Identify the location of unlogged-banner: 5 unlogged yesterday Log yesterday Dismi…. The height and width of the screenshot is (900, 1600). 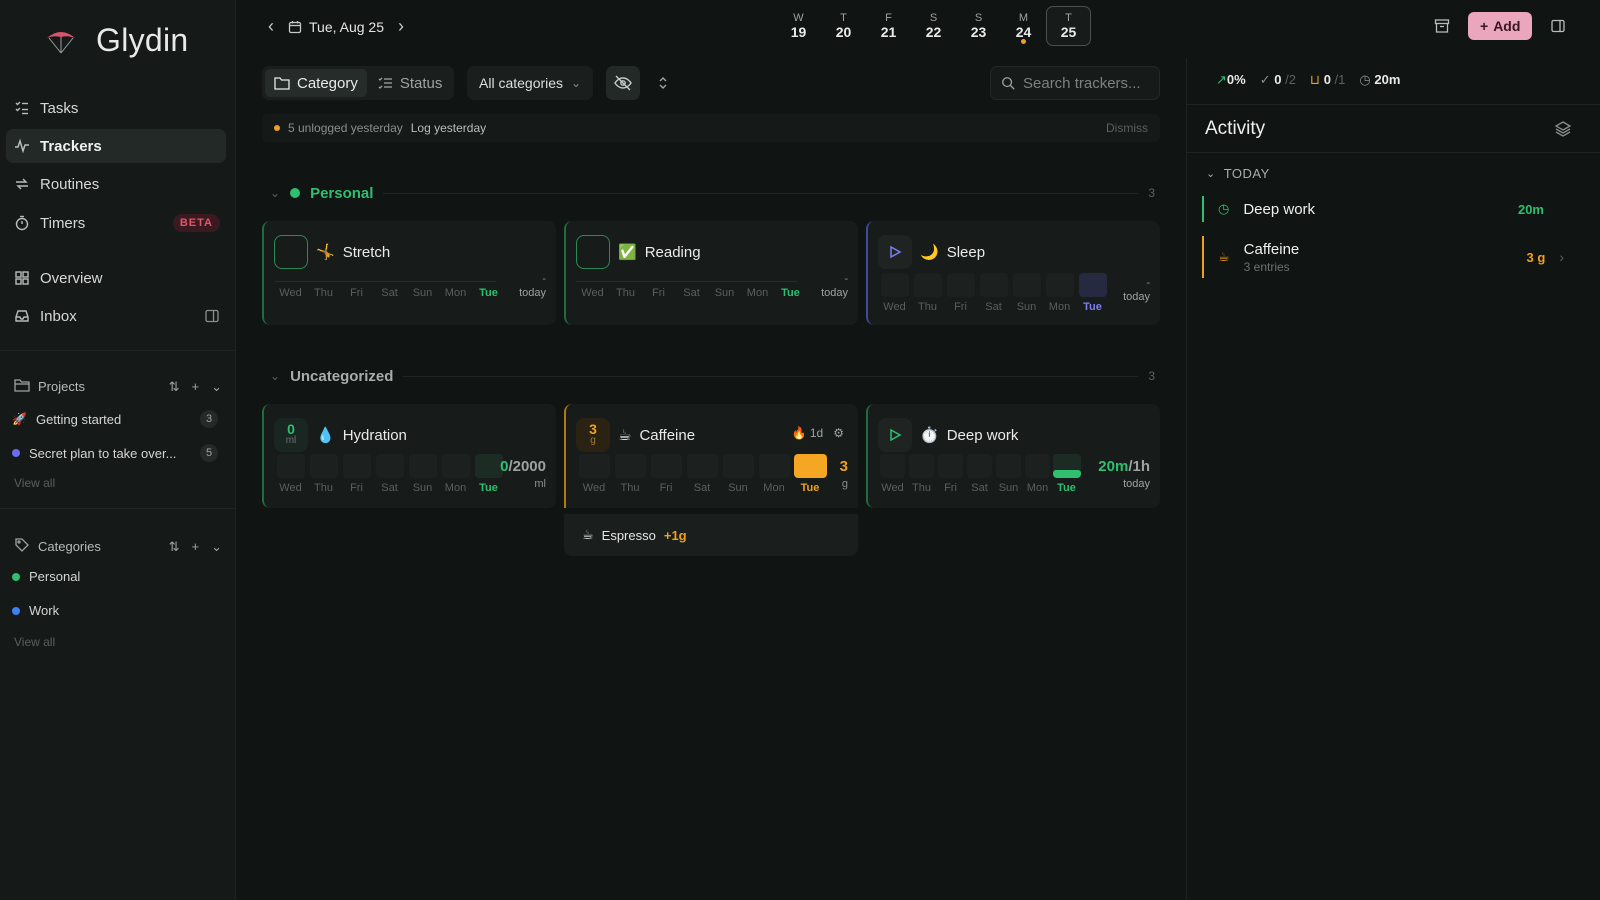
(711, 128).